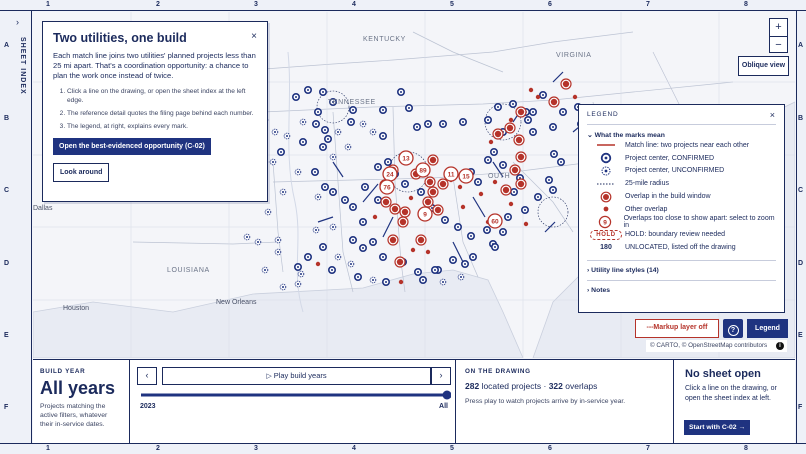 Image resolution: width=806 pixels, height=454 pixels. I want to click on zoom-out-button: −, so click(778, 44).